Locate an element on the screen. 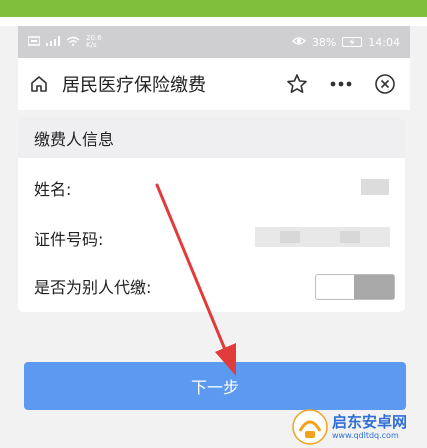 Image resolution: width=427 pixels, height=448 pixels. status-right: 38% 14:04 is located at coordinates (345, 42).